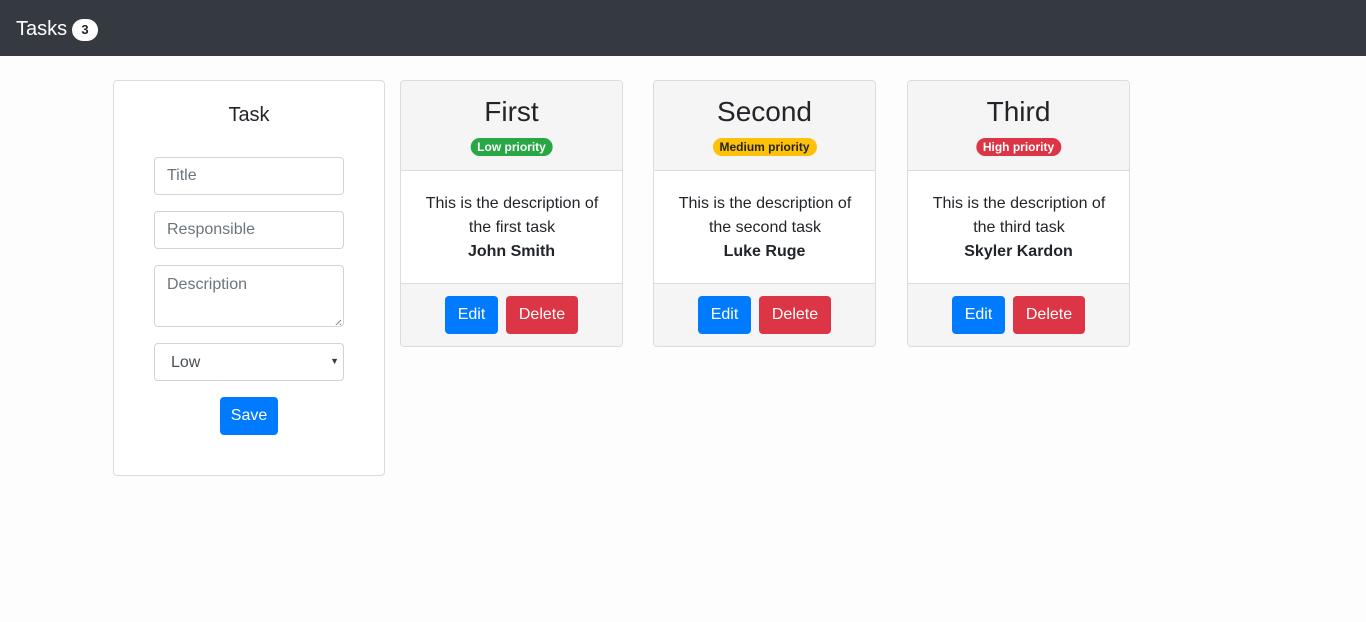 The height and width of the screenshot is (622, 1366). What do you see at coordinates (249, 416) in the screenshot?
I see `save-button: Save` at bounding box center [249, 416].